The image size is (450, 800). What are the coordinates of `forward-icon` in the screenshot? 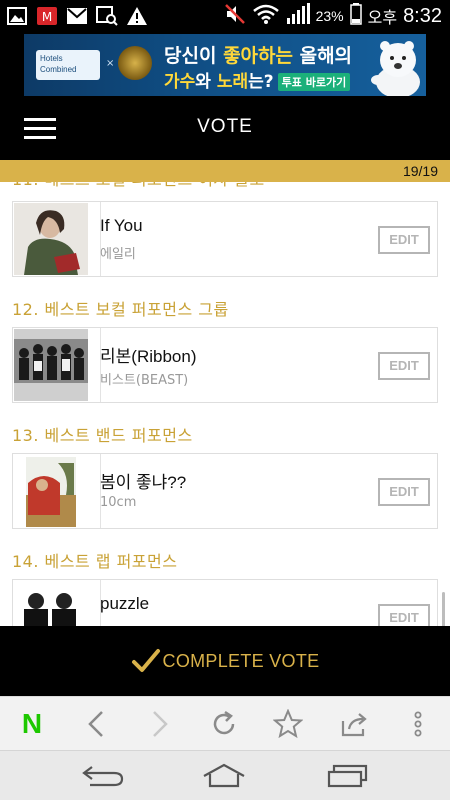 It's located at (160, 724).